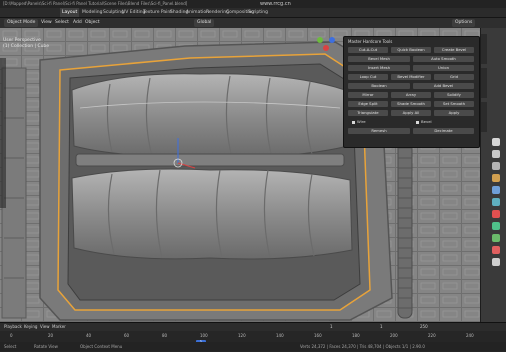 The height and width of the screenshot is (352, 506). Describe the element at coordinates (210, 116) in the screenshot. I see `top-cushion` at that location.